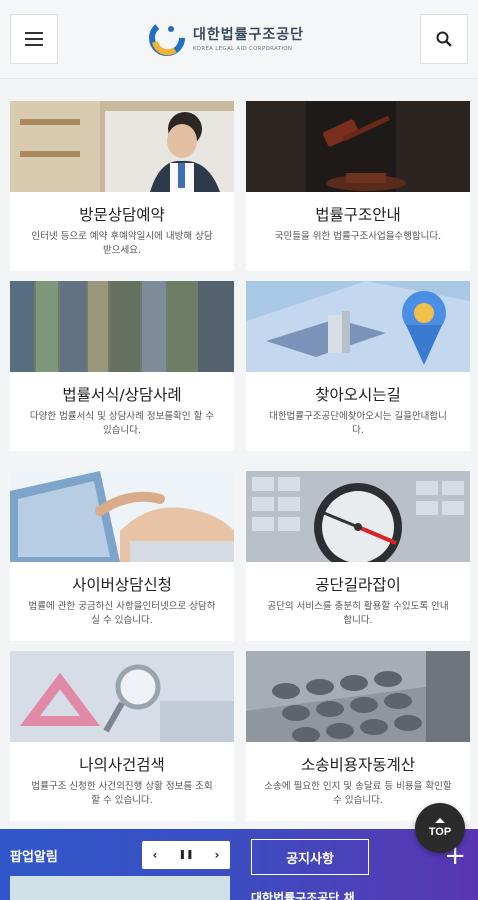 This screenshot has height=900, width=478. I want to click on logo-title: 대한법률구조공단, so click(249, 35).